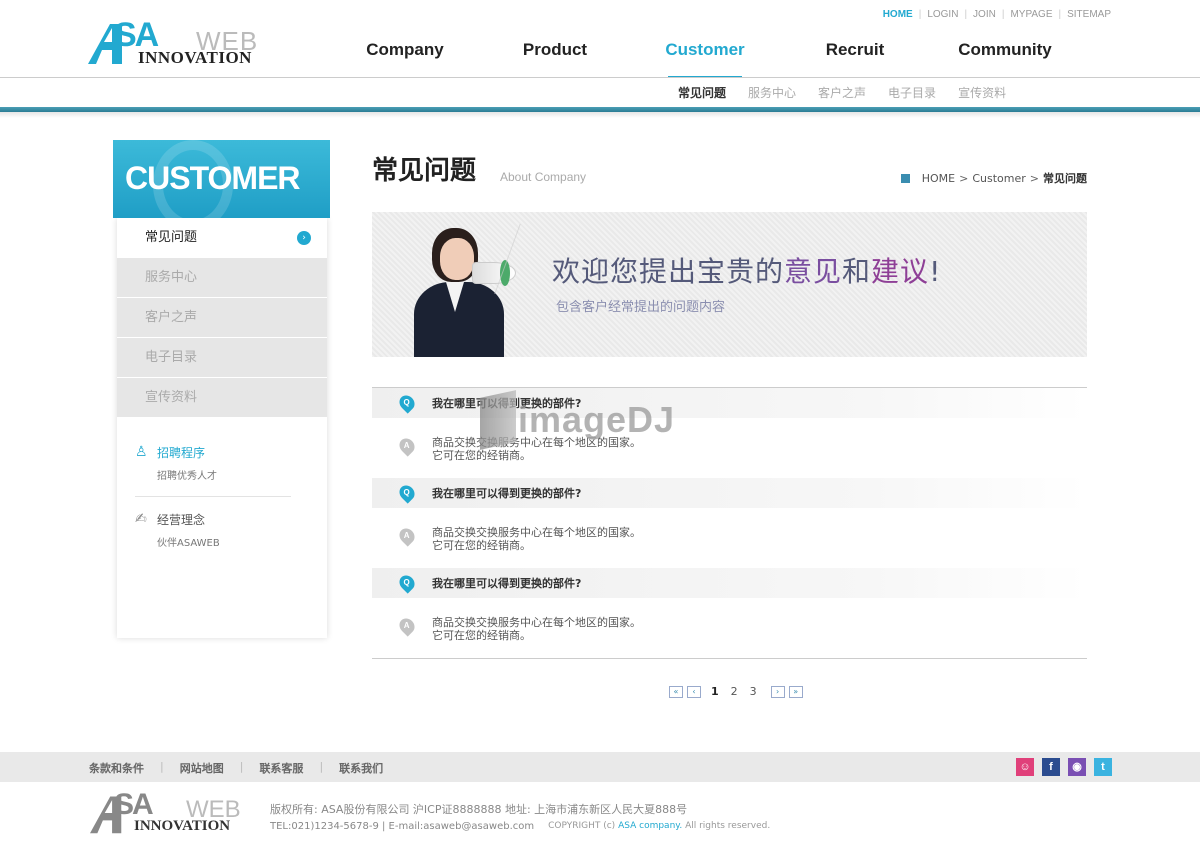 The height and width of the screenshot is (850, 1200). I want to click on util-home-link: HOME, so click(898, 14).